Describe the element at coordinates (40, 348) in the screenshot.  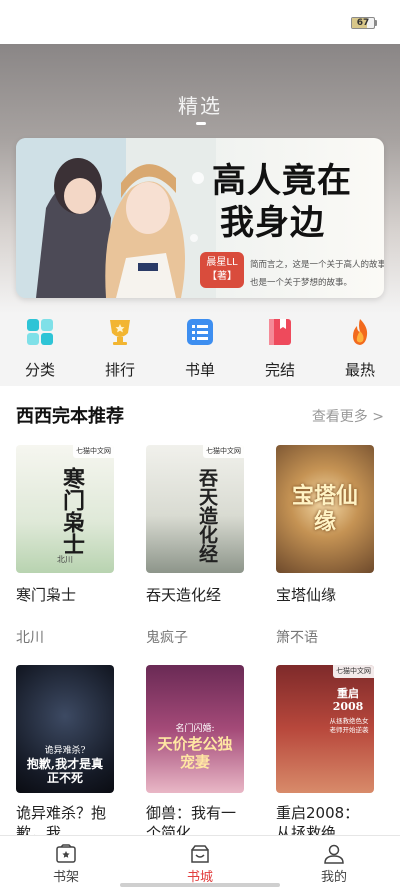
I see `category-classify: 分类` at that location.